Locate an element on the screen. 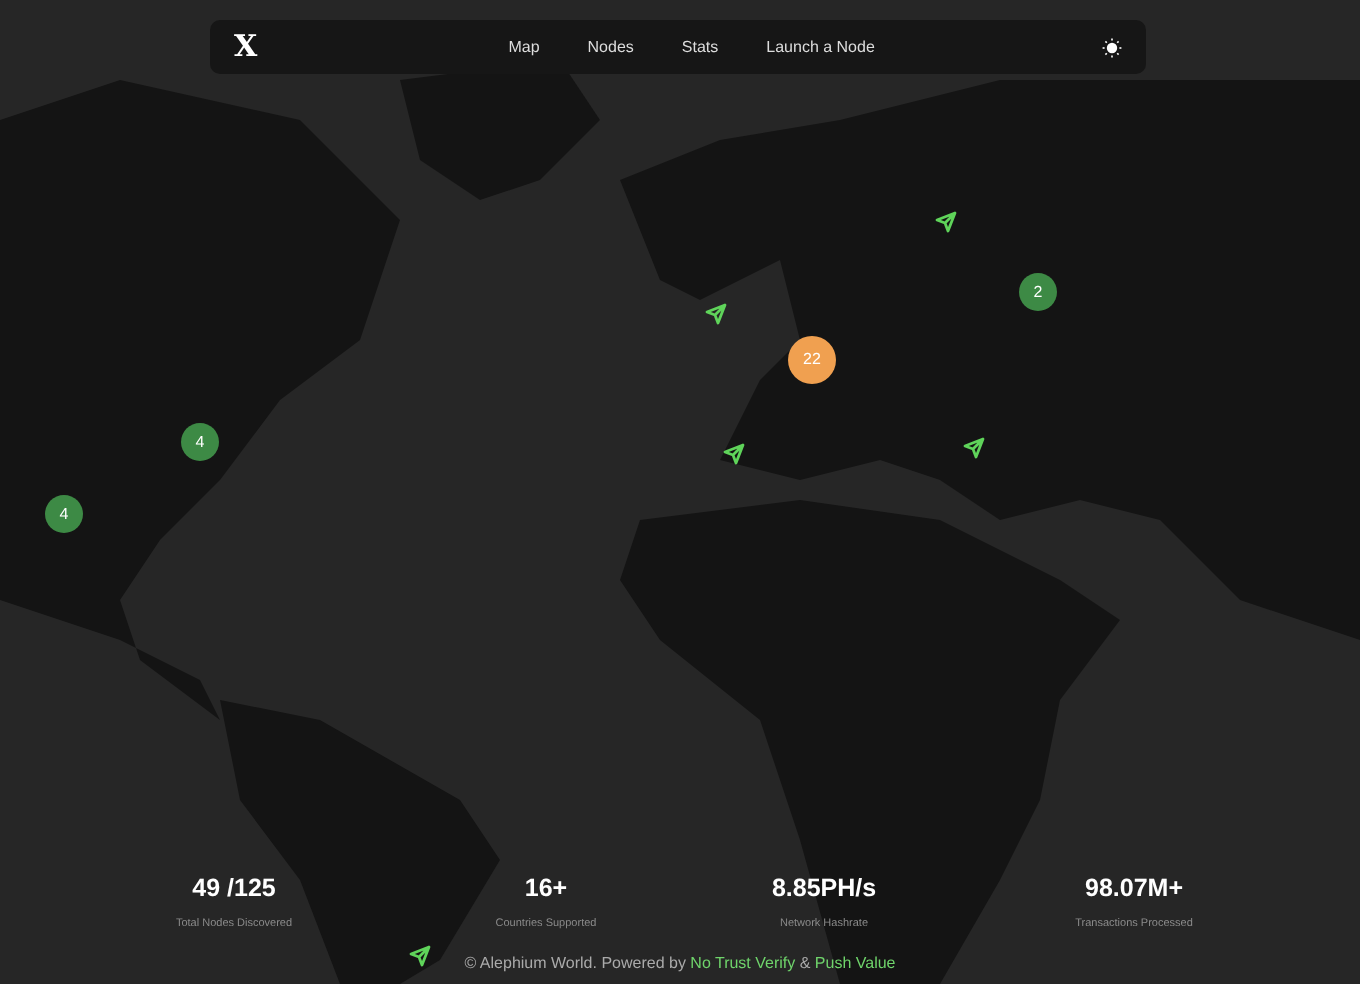 The width and height of the screenshot is (1360, 984). logo: X is located at coordinates (246, 47).